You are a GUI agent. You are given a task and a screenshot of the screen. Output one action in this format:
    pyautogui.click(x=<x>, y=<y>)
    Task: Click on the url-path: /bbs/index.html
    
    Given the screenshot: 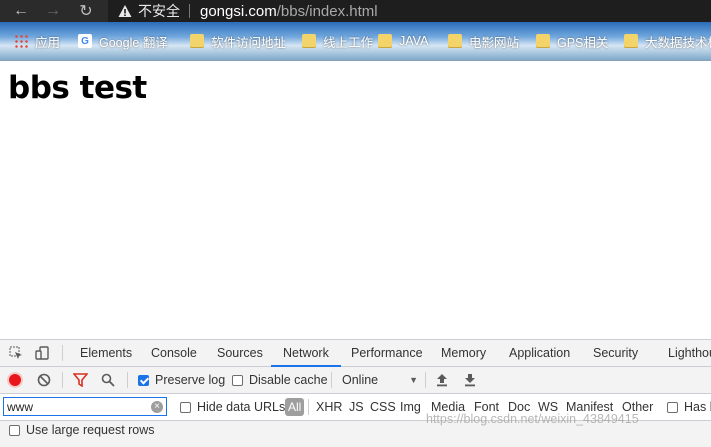 What is the action you would take?
    pyautogui.click(x=327, y=11)
    